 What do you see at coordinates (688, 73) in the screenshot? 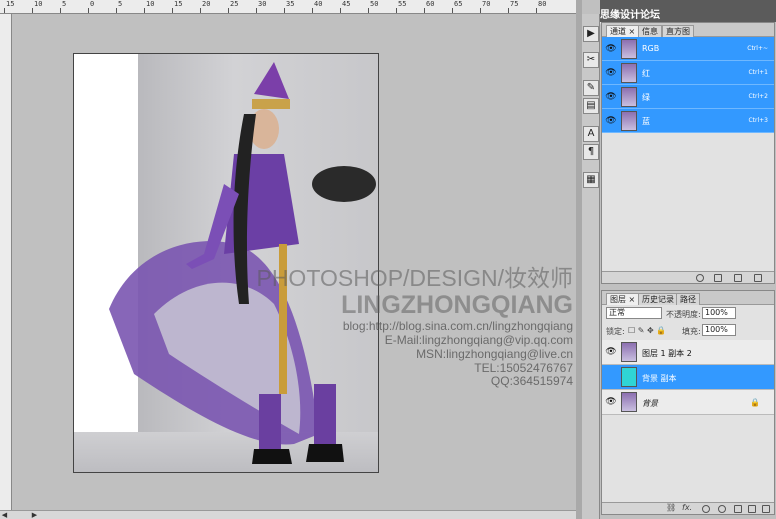
I see `channel-row-red: 👁 红 Ctrl+1` at bounding box center [688, 73].